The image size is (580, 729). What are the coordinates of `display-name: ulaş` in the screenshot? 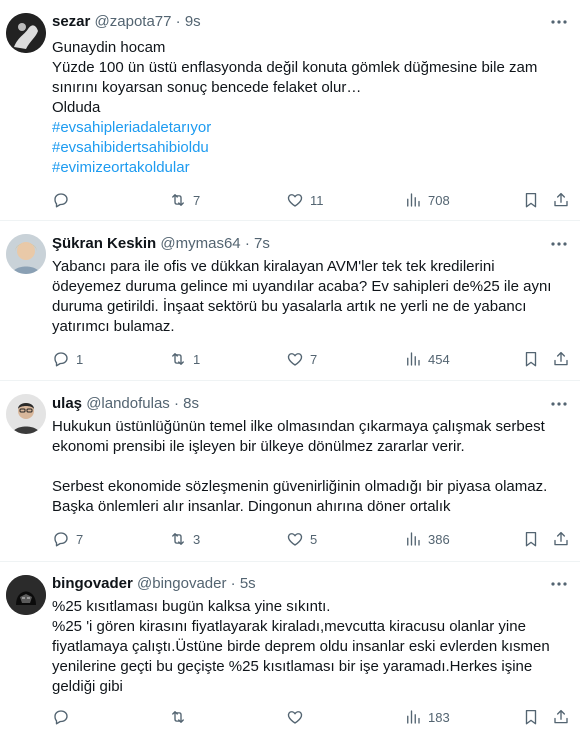 It's located at (67, 403).